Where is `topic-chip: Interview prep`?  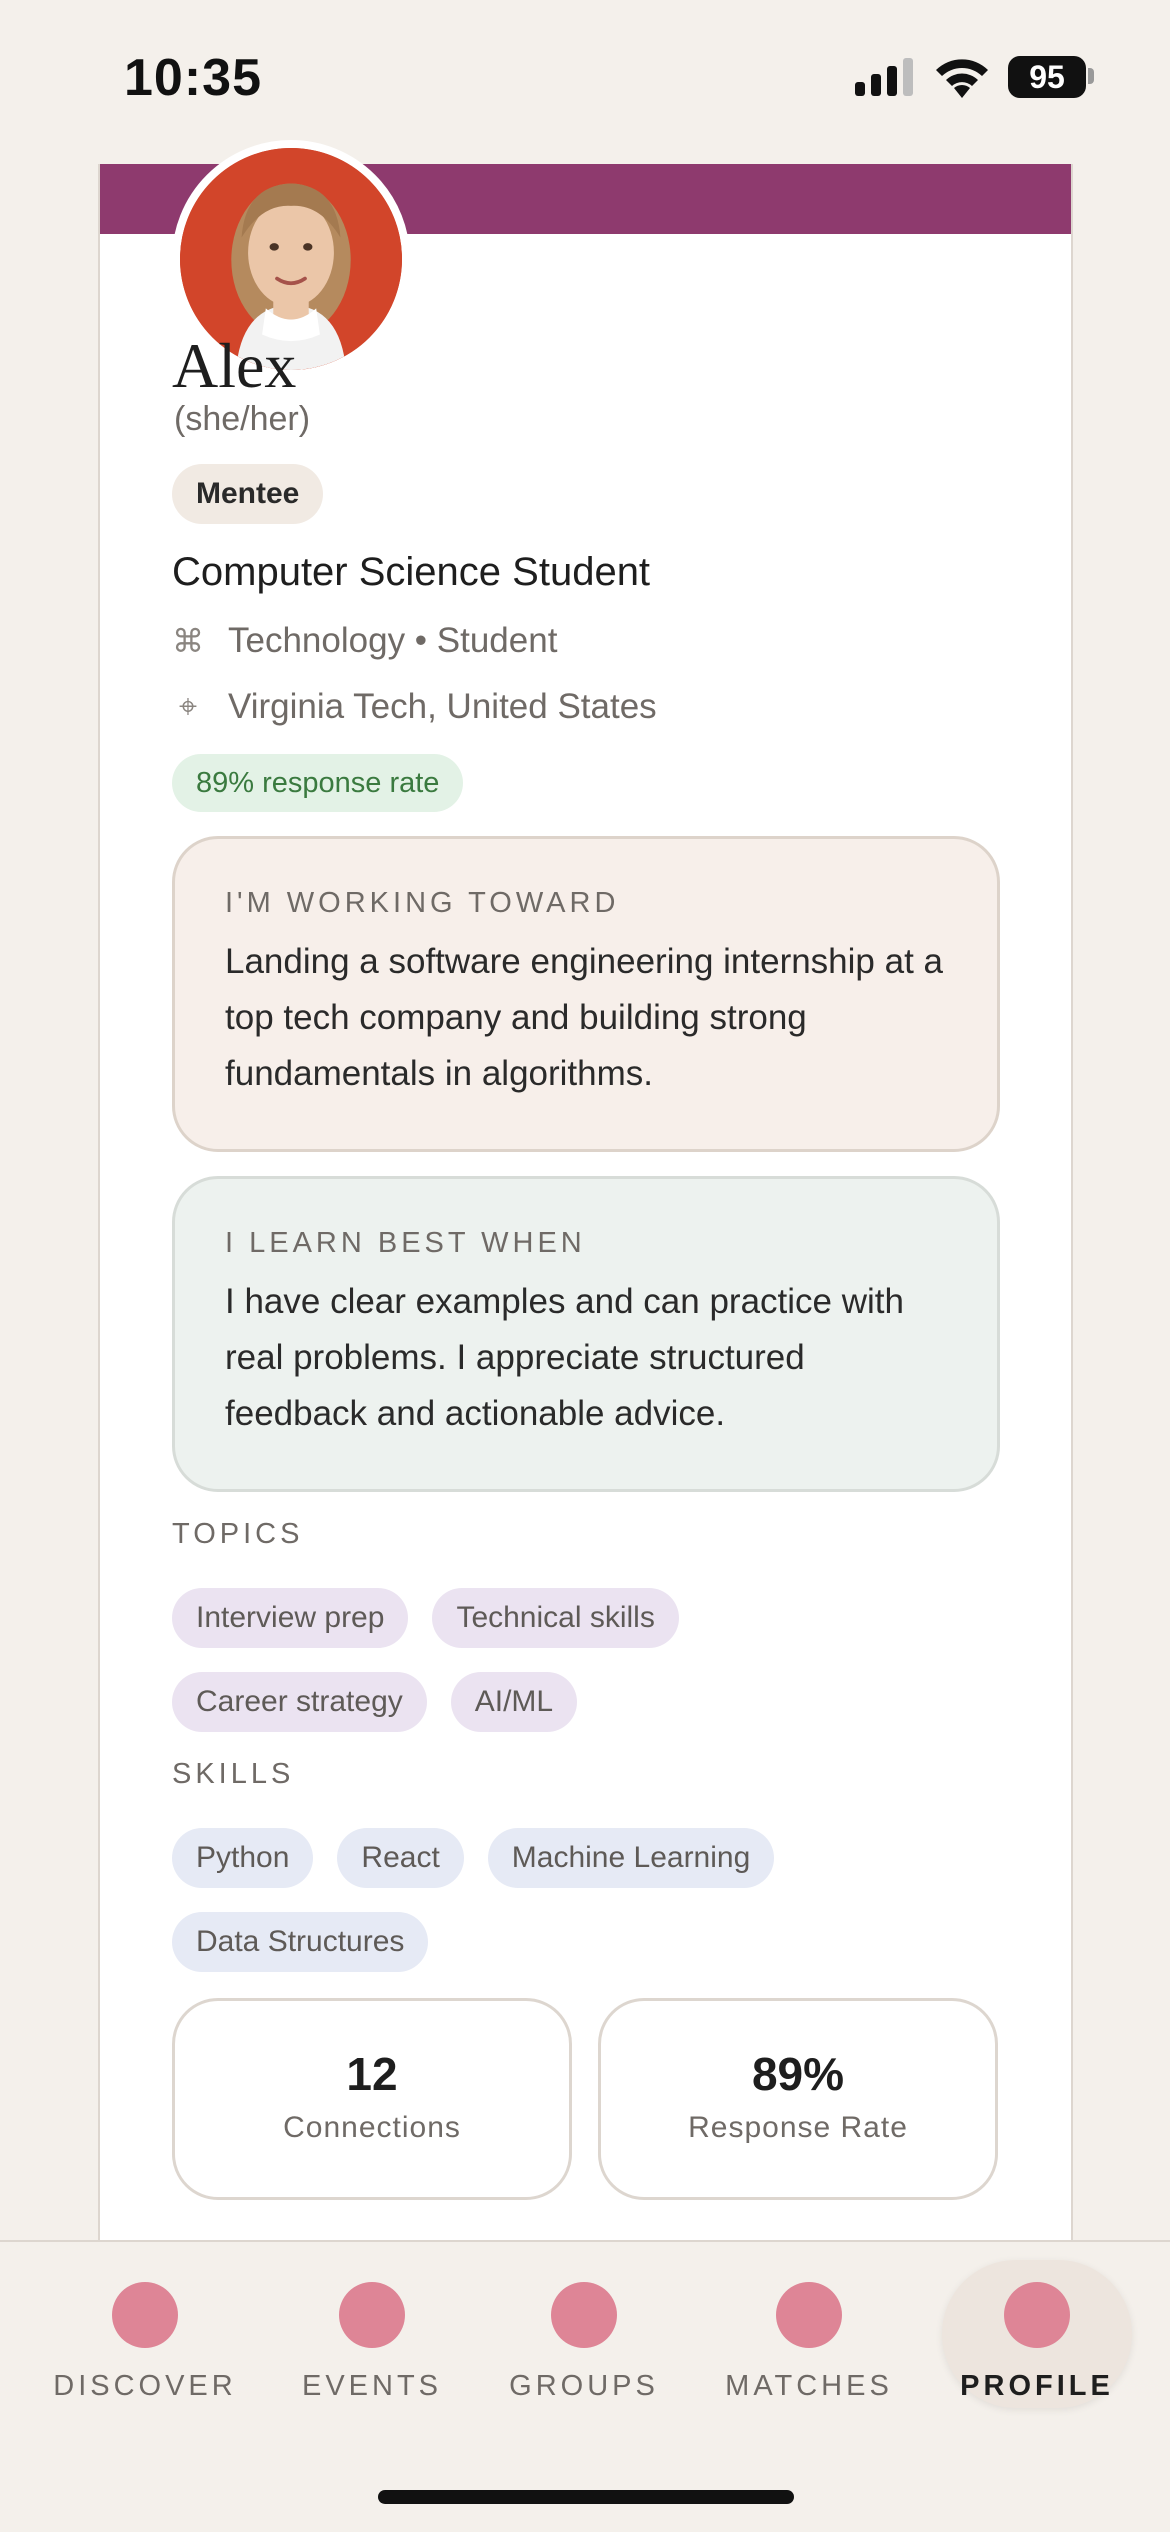 topic-chip: Interview prep is located at coordinates (290, 1618).